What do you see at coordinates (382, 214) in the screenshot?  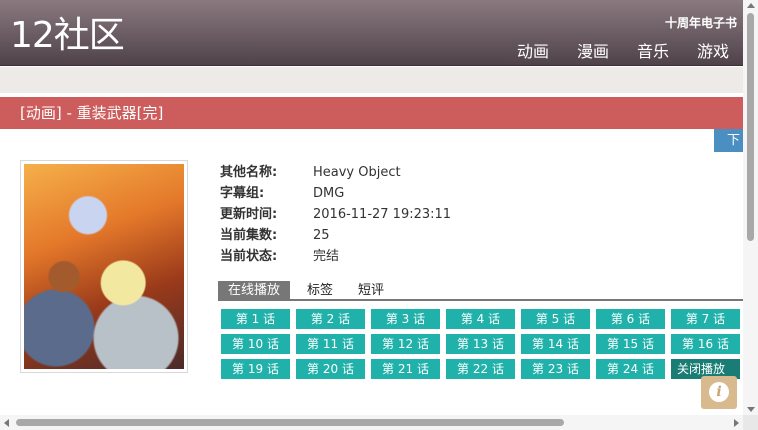 I see `detail-value: 2016-11-27 19:23:11` at bounding box center [382, 214].